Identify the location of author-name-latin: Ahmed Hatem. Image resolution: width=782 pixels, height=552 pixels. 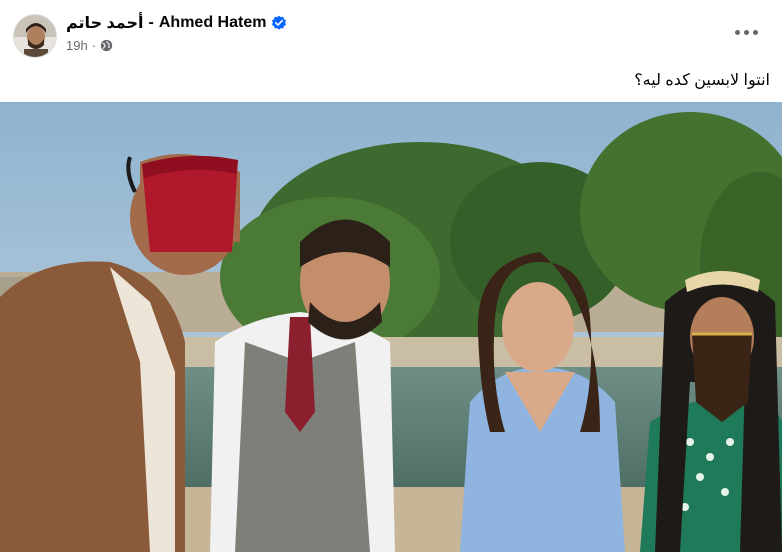
(213, 23).